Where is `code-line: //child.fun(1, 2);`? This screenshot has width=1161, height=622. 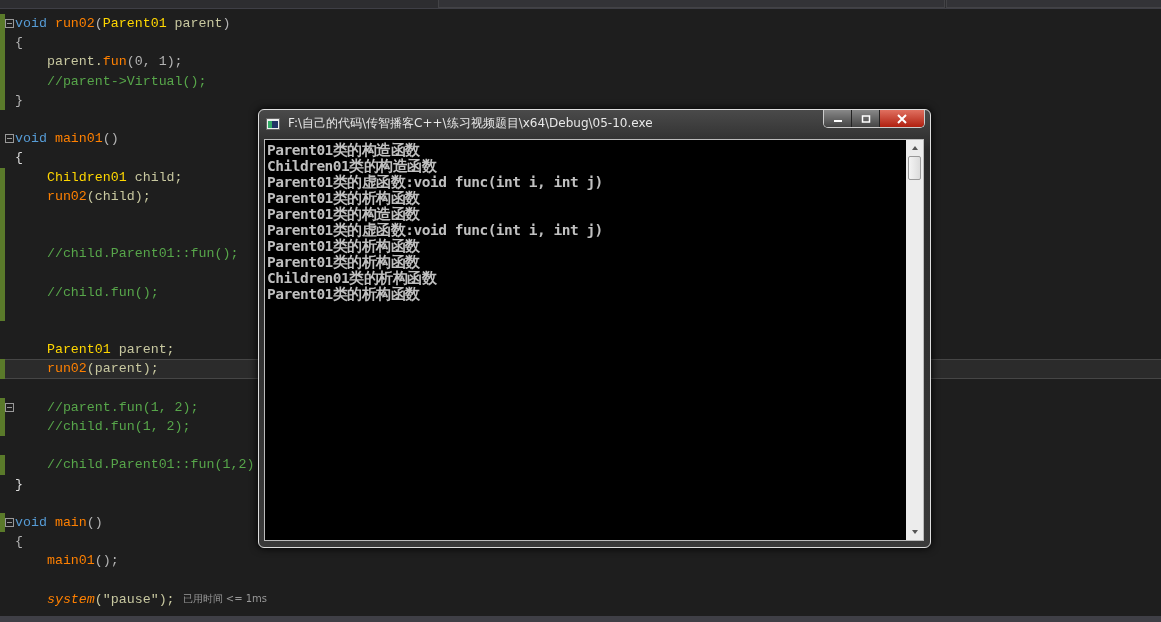
code-line: //child.fun(1, 2); is located at coordinates (118, 427).